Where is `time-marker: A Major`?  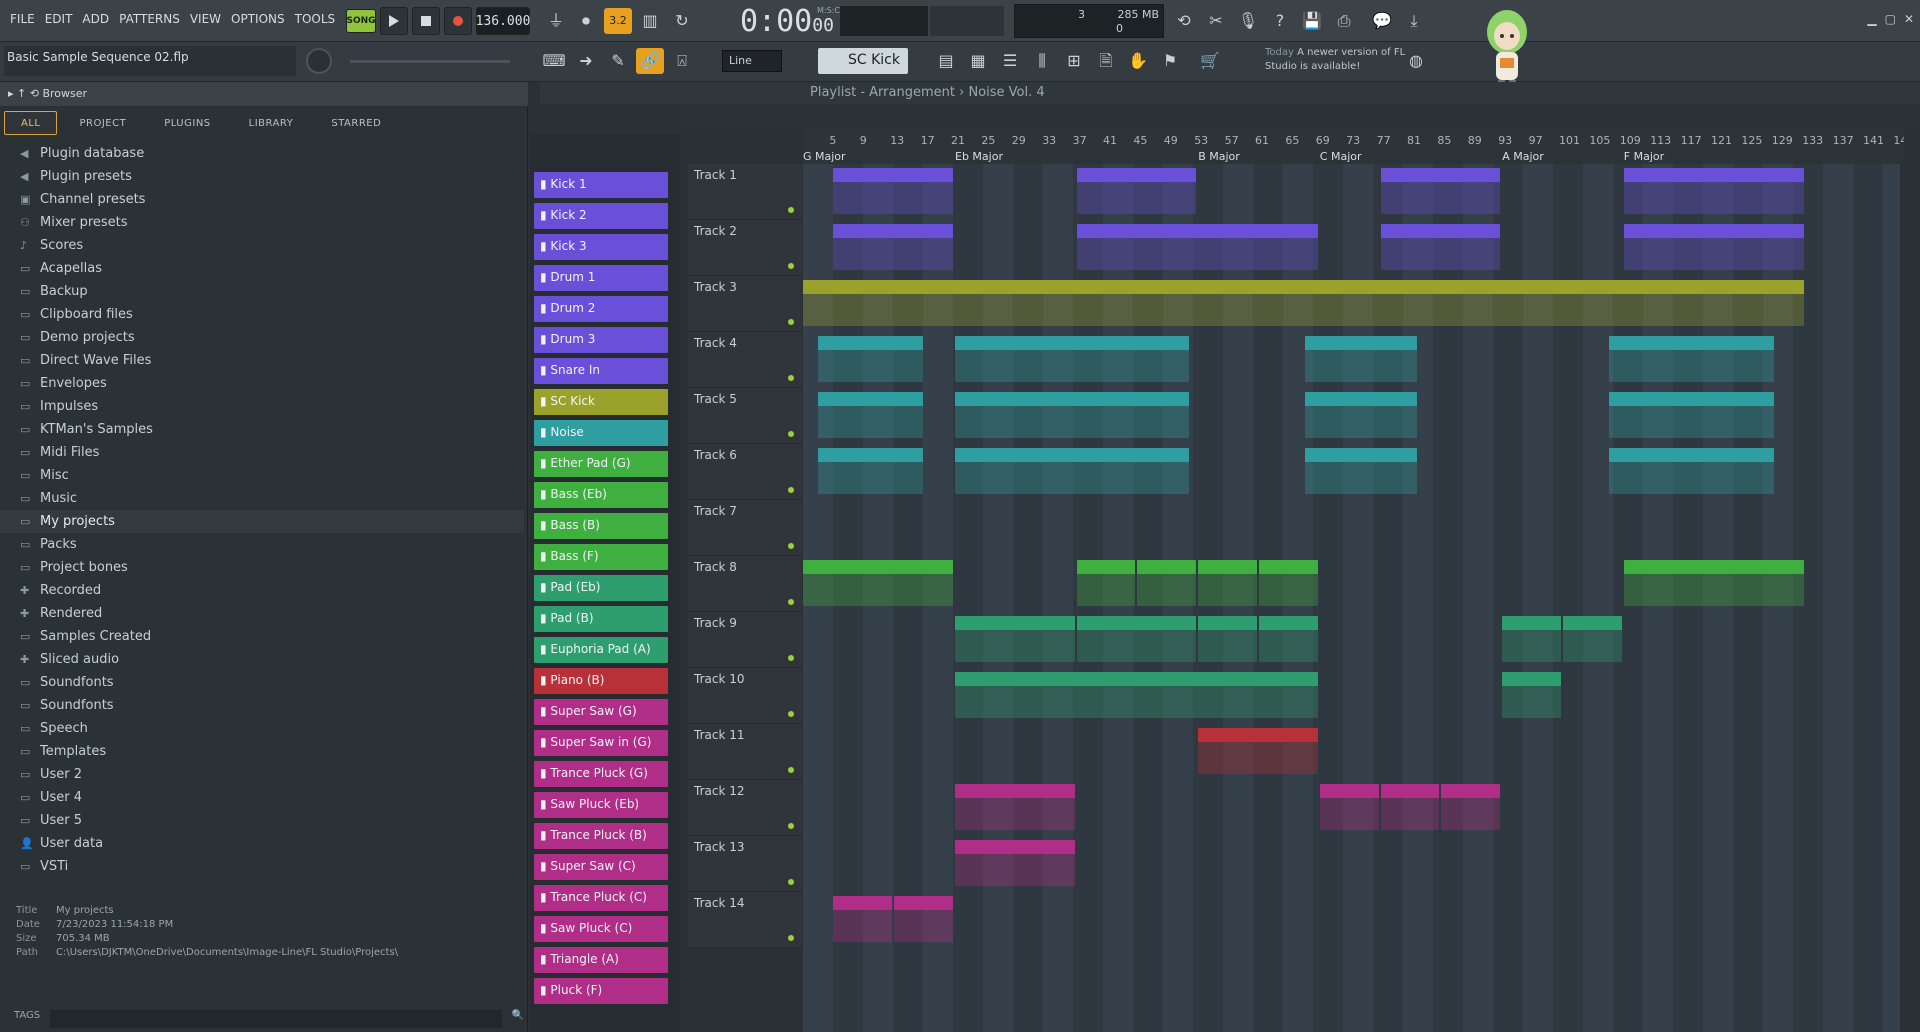
time-marker: A Major is located at coordinates (1523, 156).